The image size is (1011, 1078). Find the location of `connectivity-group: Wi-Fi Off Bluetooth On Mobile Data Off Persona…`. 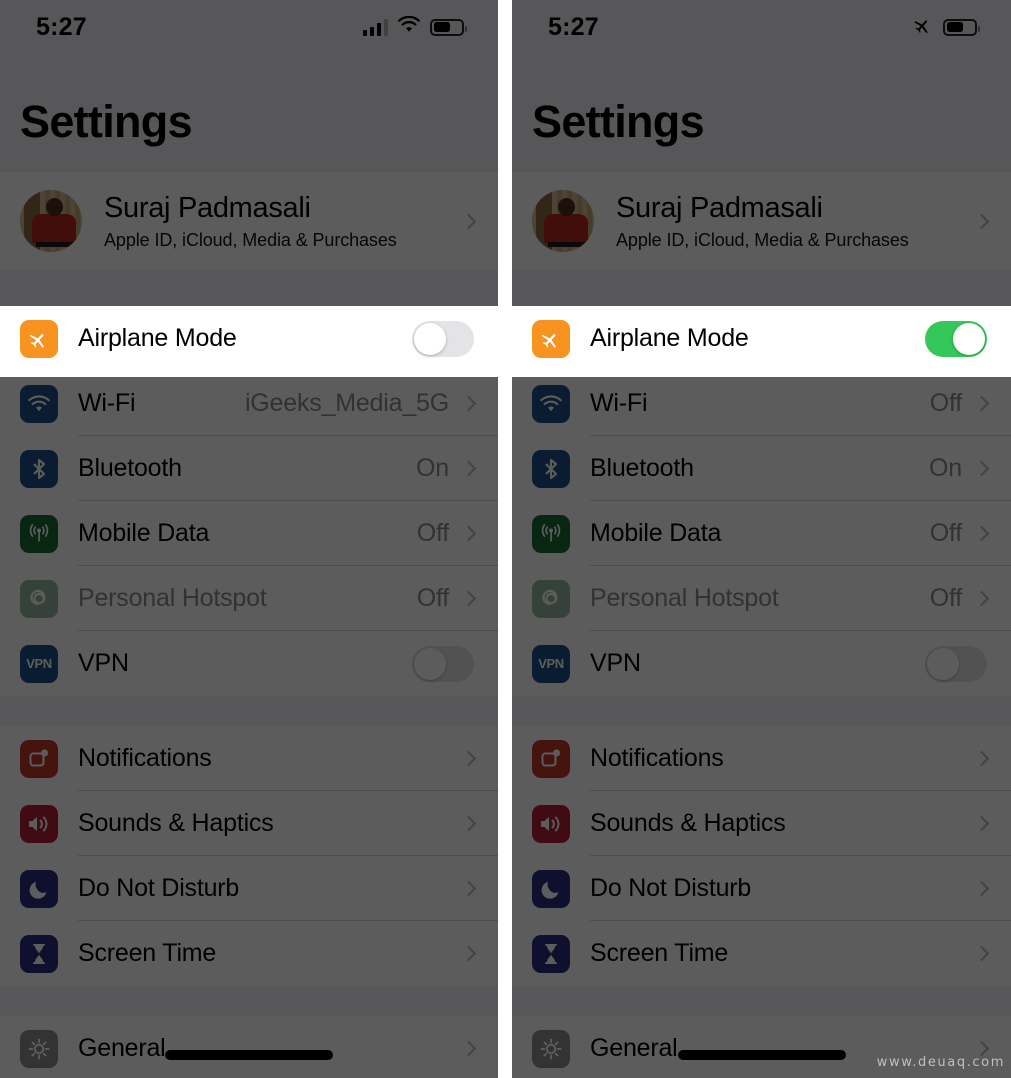

connectivity-group: Wi-Fi Off Bluetooth On Mobile Data Off Persona… is located at coordinates (761, 533).